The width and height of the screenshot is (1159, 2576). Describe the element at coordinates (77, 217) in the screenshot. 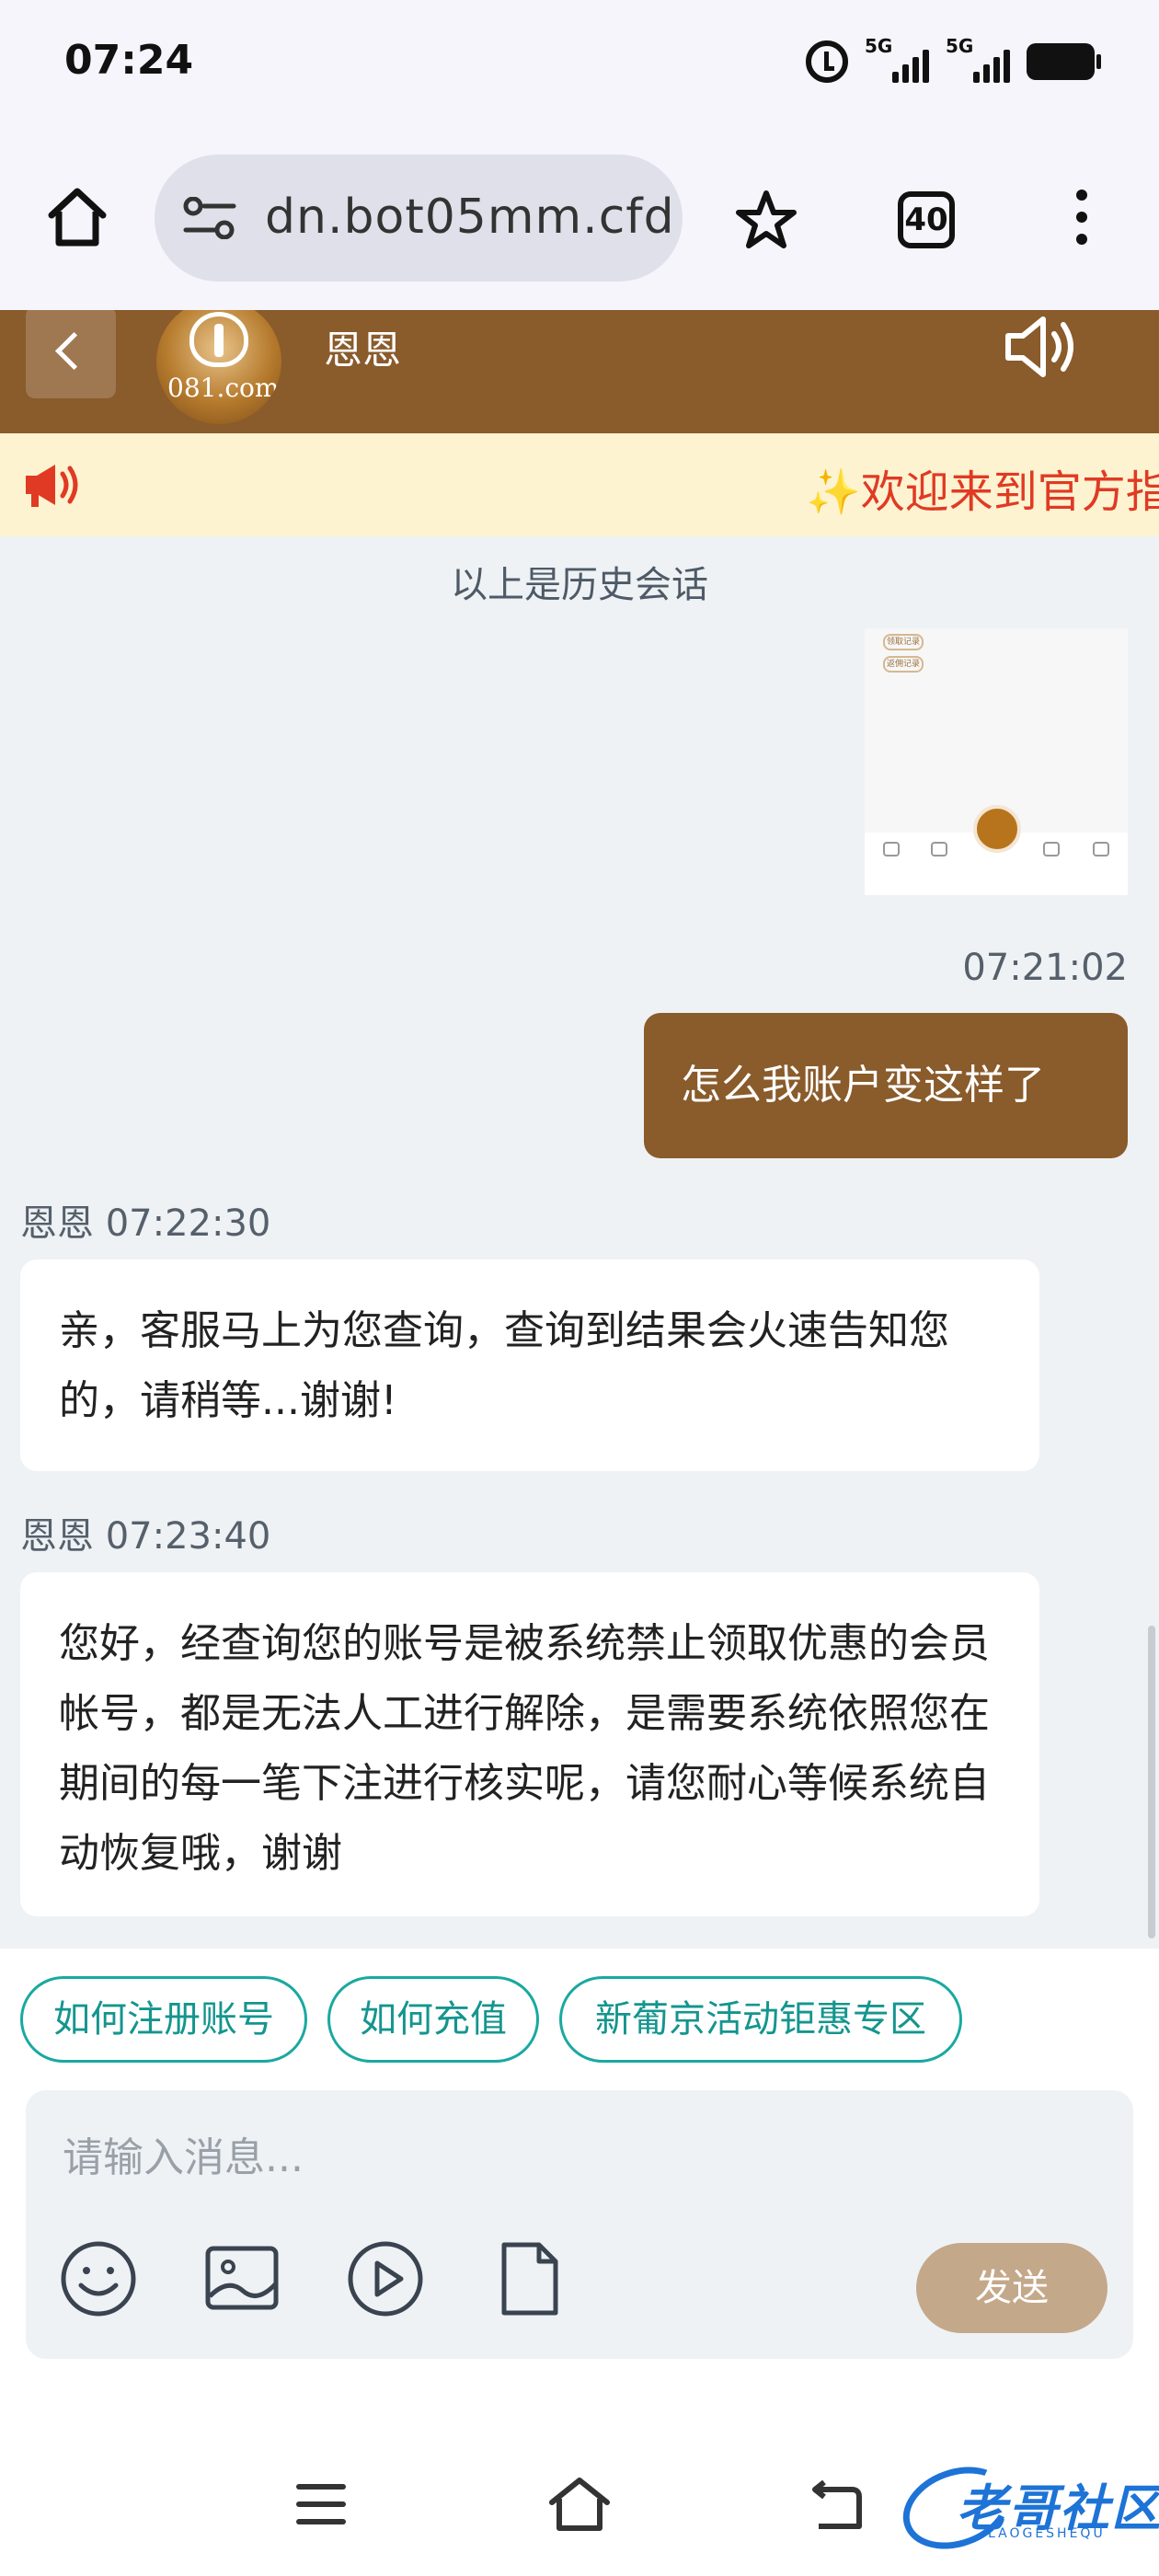

I see `browser-home-icon` at that location.